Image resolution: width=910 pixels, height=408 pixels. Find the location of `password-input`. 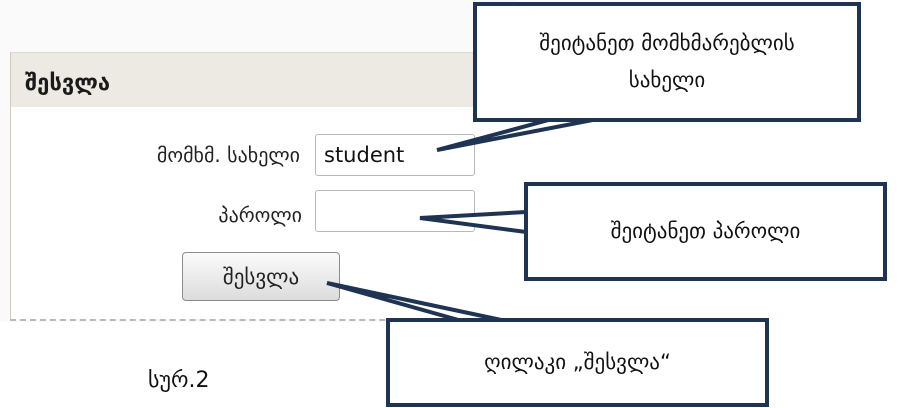

password-input is located at coordinates (395, 211).